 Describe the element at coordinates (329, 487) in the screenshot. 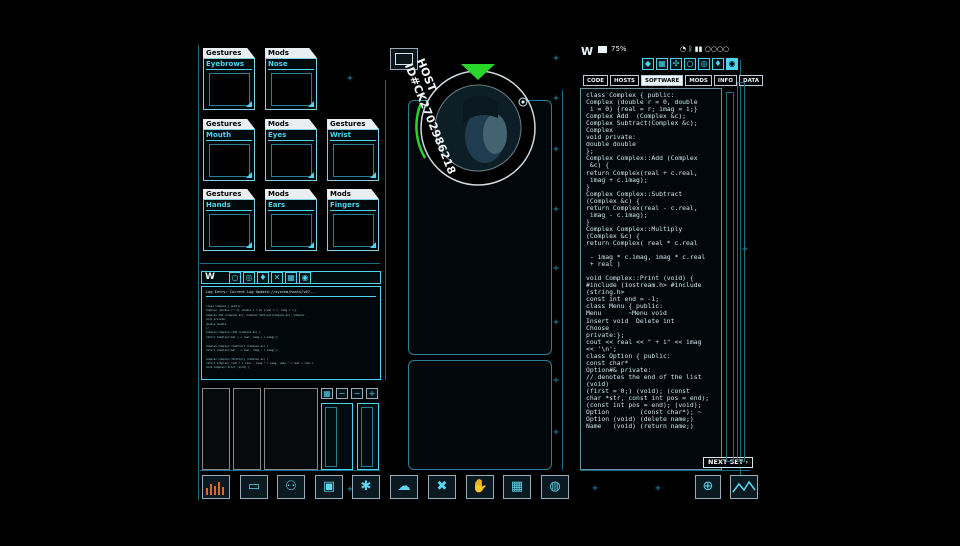

I see `window-icon: ▣` at that location.